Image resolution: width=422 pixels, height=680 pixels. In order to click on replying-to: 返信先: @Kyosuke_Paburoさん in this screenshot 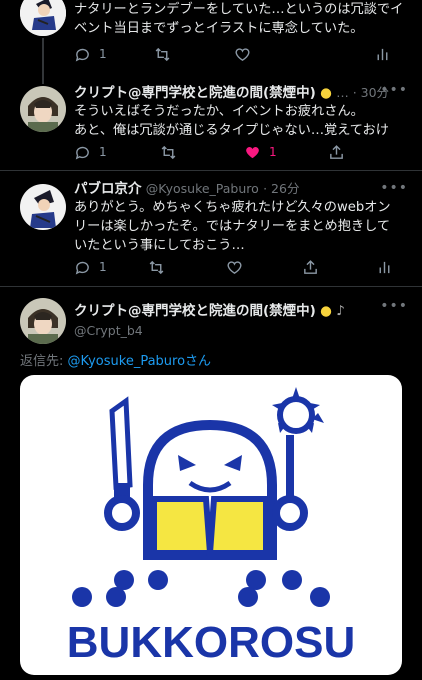, I will do `click(115, 359)`.